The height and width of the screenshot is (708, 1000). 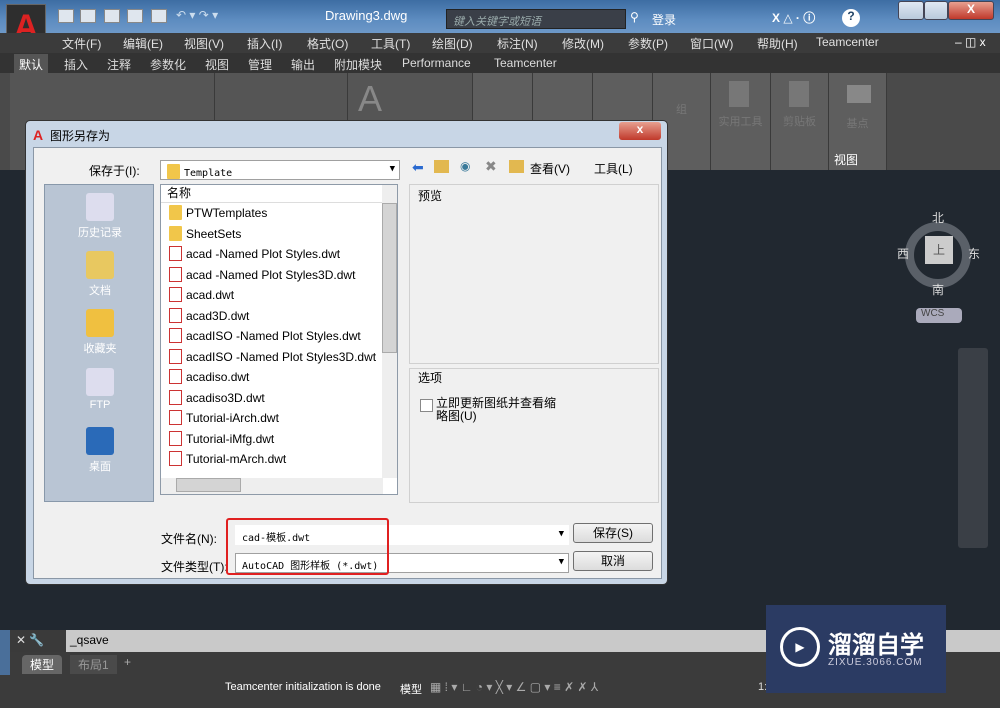 I want to click on menu-view: 视图(V), so click(x=204, y=43).